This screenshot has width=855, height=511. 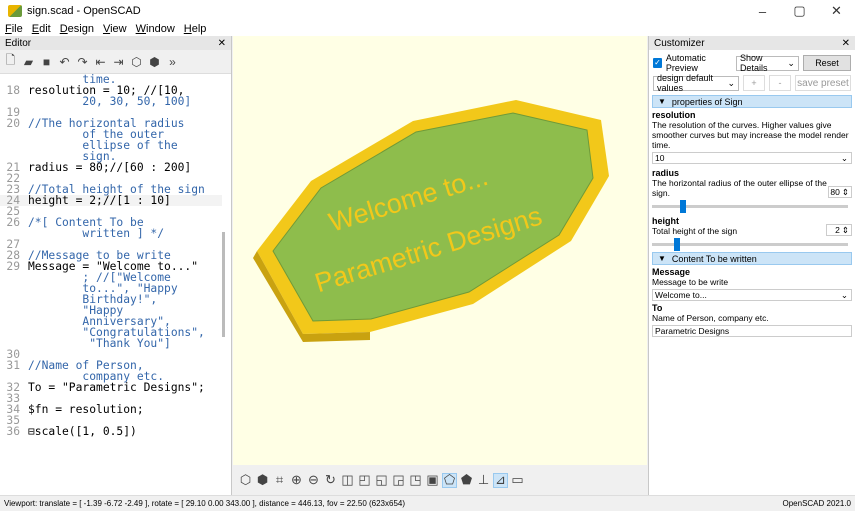 What do you see at coordinates (415, 480) in the screenshot?
I see `view-front-icon: ◳` at bounding box center [415, 480].